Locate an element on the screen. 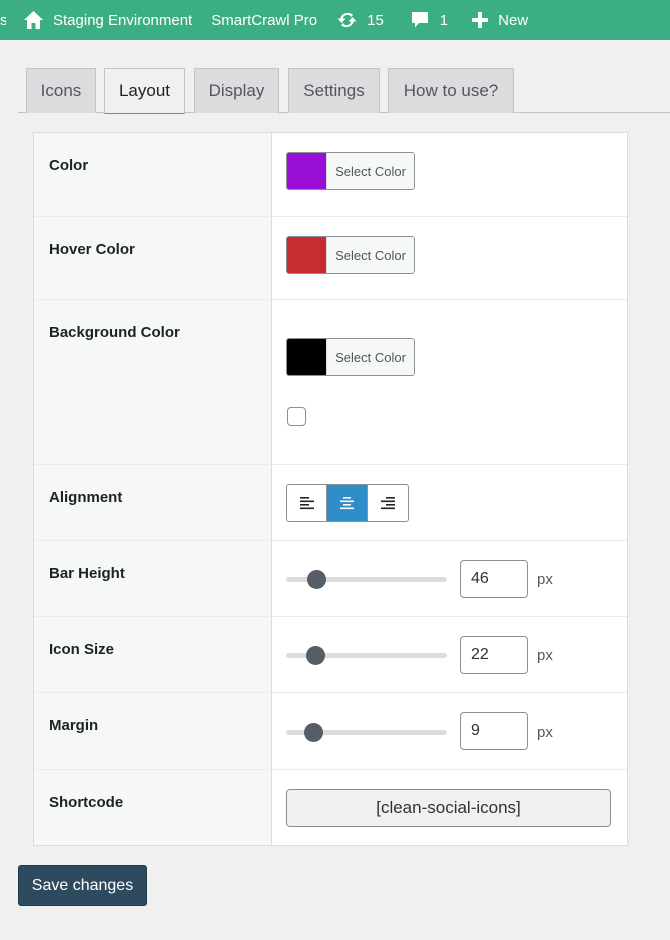 This screenshot has height=940, width=670. comments-count: 1 is located at coordinates (444, 20).